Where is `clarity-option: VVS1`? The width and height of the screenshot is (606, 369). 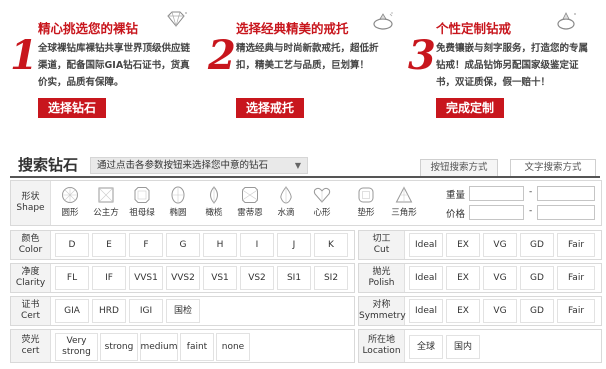 clarity-option: VVS1 is located at coordinates (146, 278).